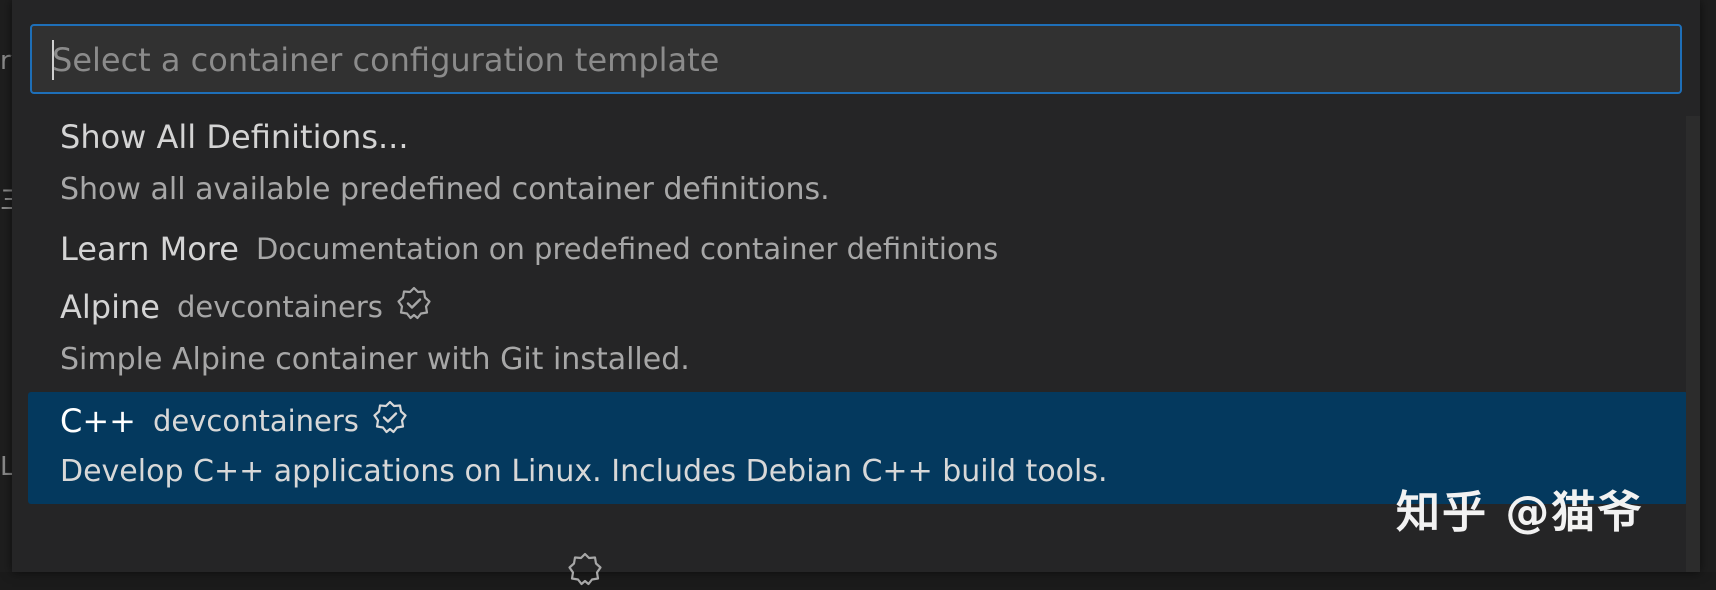 The height and width of the screenshot is (590, 1716). Describe the element at coordinates (110, 307) in the screenshot. I see `item-label: Alpine` at that location.